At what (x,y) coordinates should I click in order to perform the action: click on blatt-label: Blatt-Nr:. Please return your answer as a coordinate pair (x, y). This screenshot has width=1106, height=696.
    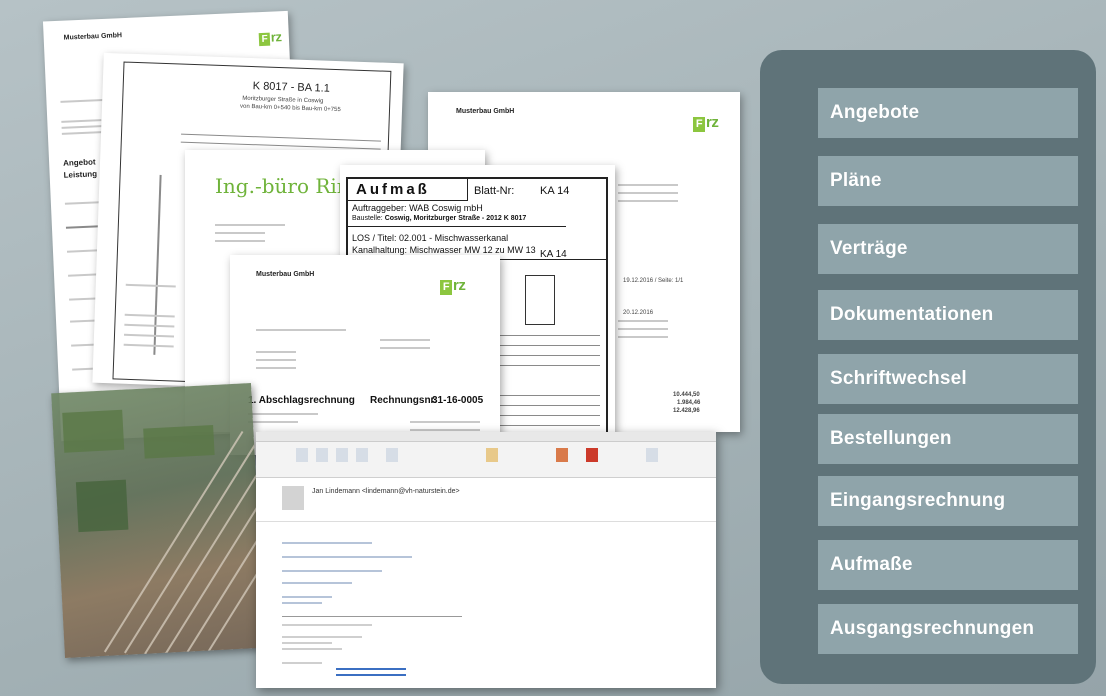
    Looking at the image, I should click on (494, 191).